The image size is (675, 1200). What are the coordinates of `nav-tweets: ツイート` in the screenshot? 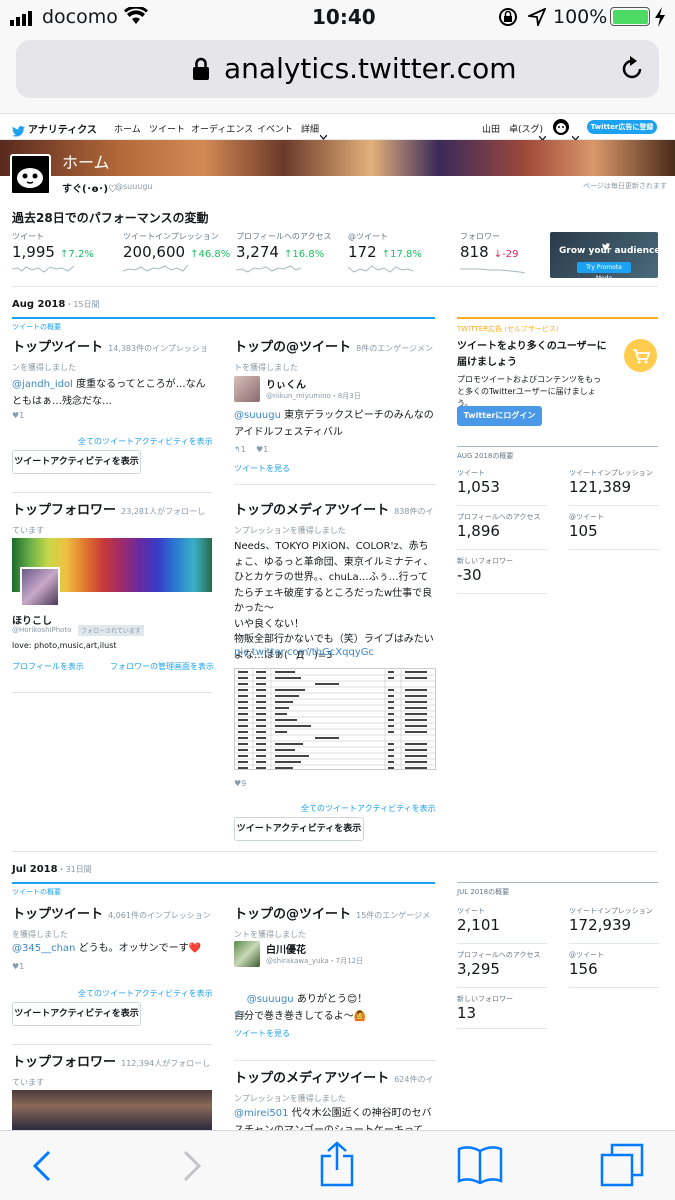 It's located at (167, 128).